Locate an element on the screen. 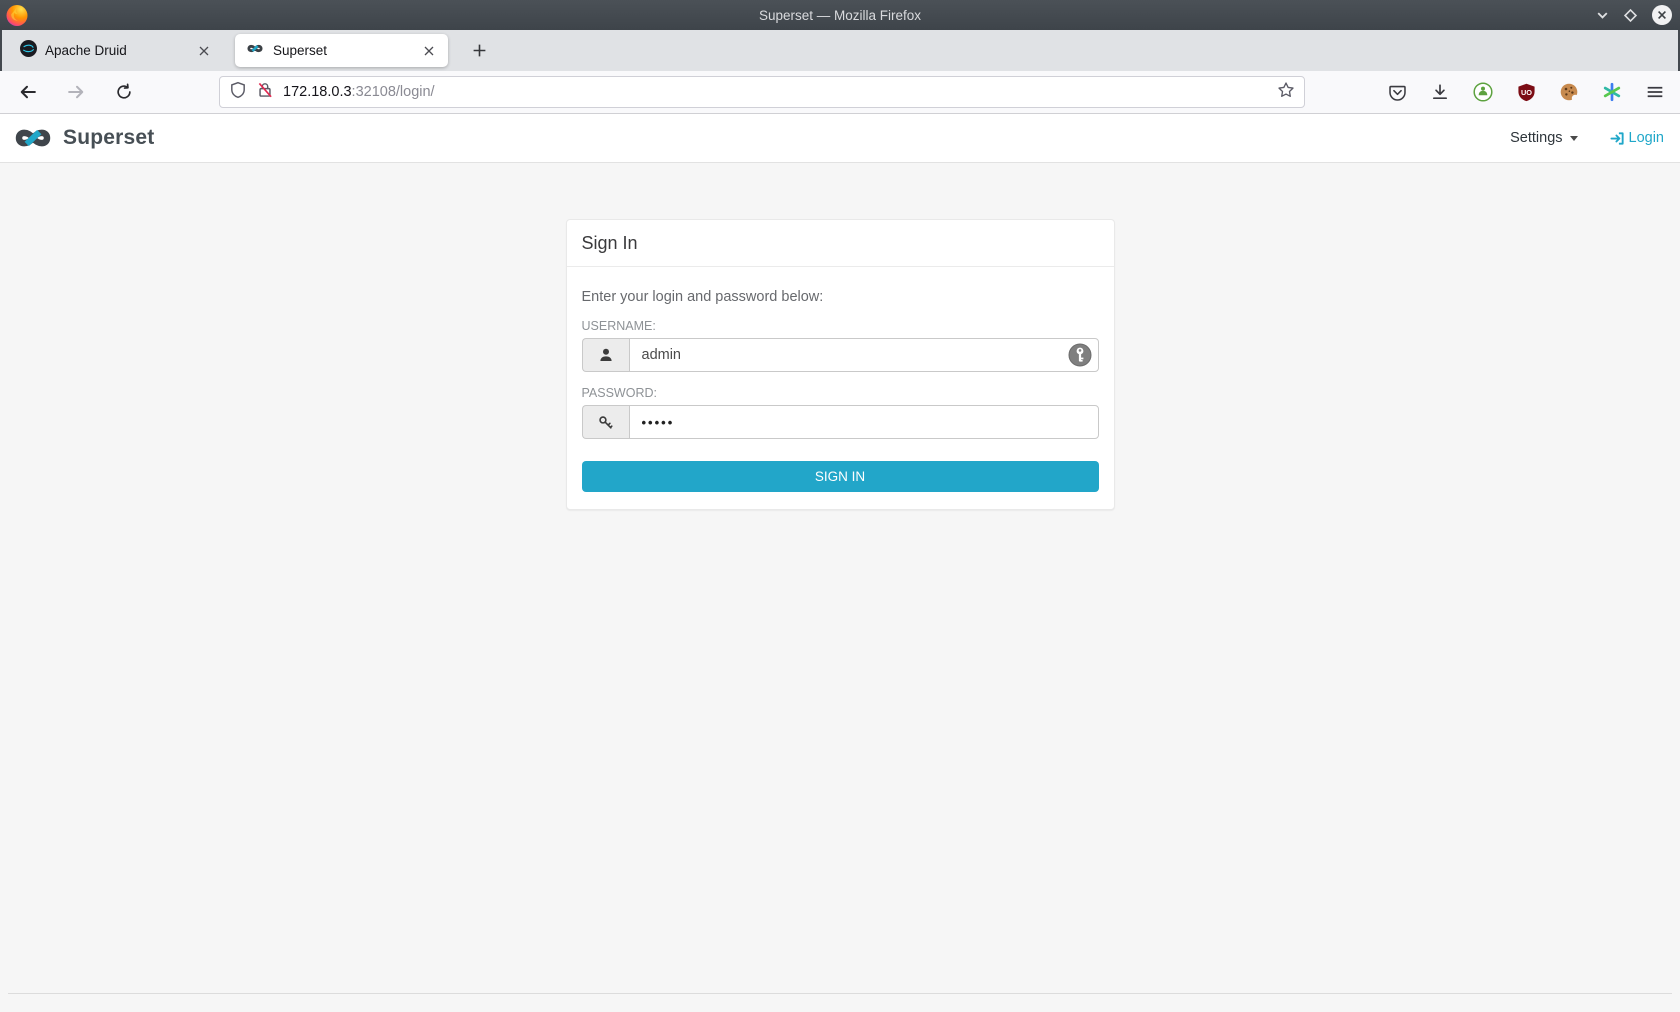 The width and height of the screenshot is (1680, 1012). menu-hamburger-icon is located at coordinates (1655, 92).